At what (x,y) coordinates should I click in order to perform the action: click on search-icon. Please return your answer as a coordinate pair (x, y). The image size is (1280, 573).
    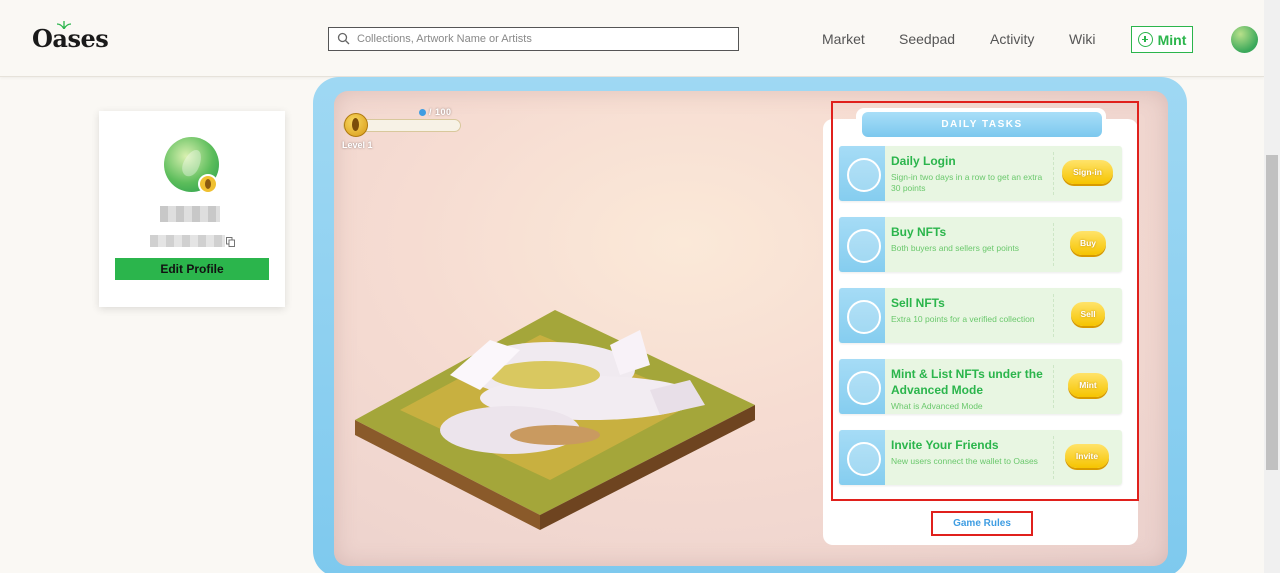
    Looking at the image, I should click on (343, 38).